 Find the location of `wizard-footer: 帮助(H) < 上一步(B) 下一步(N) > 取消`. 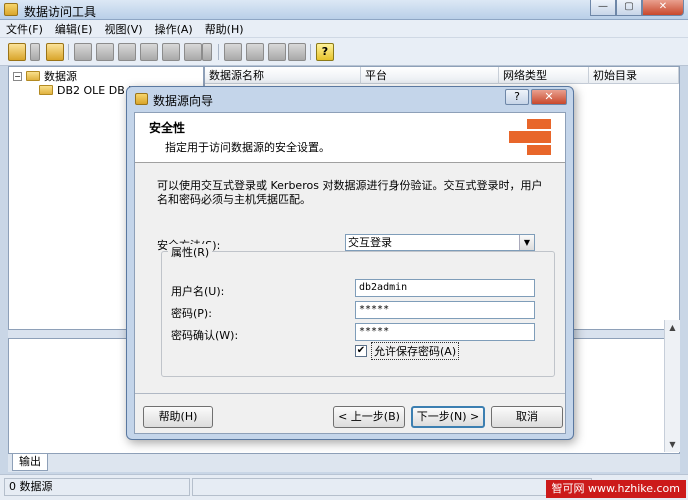

wizard-footer: 帮助(H) < 上一步(B) 下一步(N) > 取消 is located at coordinates (350, 414).